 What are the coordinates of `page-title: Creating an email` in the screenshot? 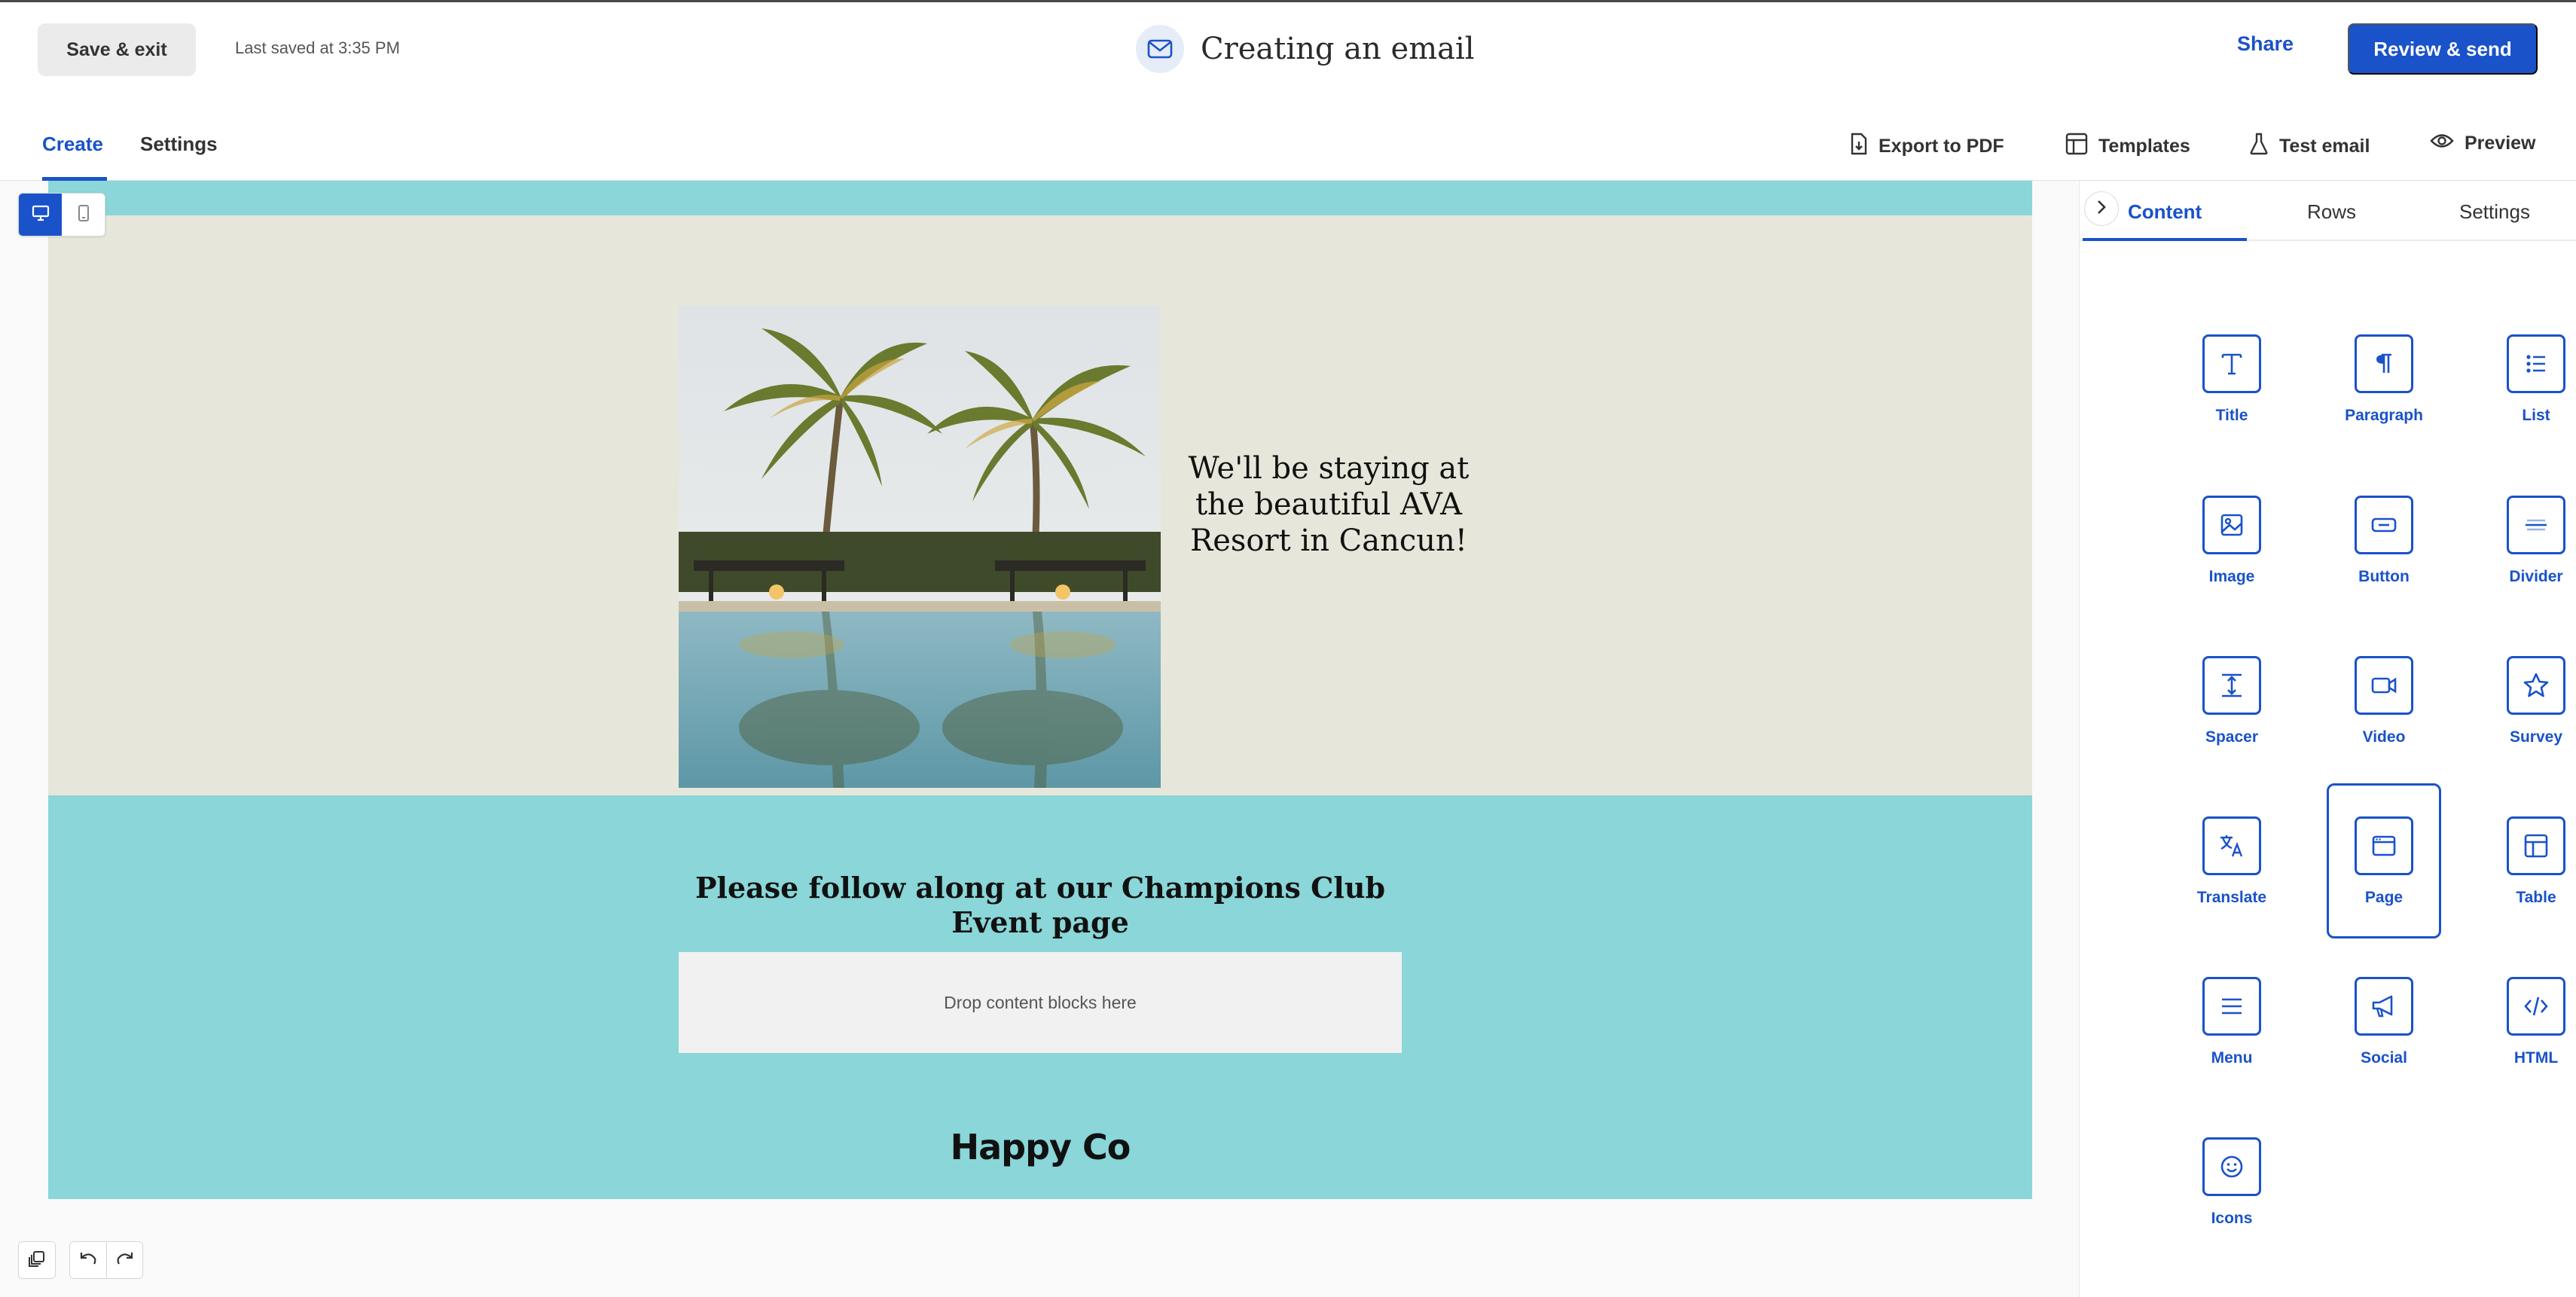 It's located at (1338, 49).